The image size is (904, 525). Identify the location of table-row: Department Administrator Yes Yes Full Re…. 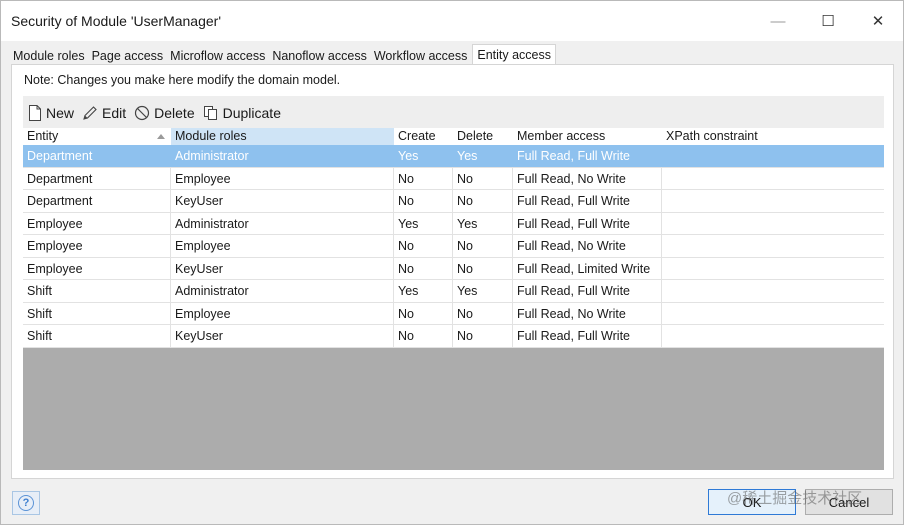
(453, 156).